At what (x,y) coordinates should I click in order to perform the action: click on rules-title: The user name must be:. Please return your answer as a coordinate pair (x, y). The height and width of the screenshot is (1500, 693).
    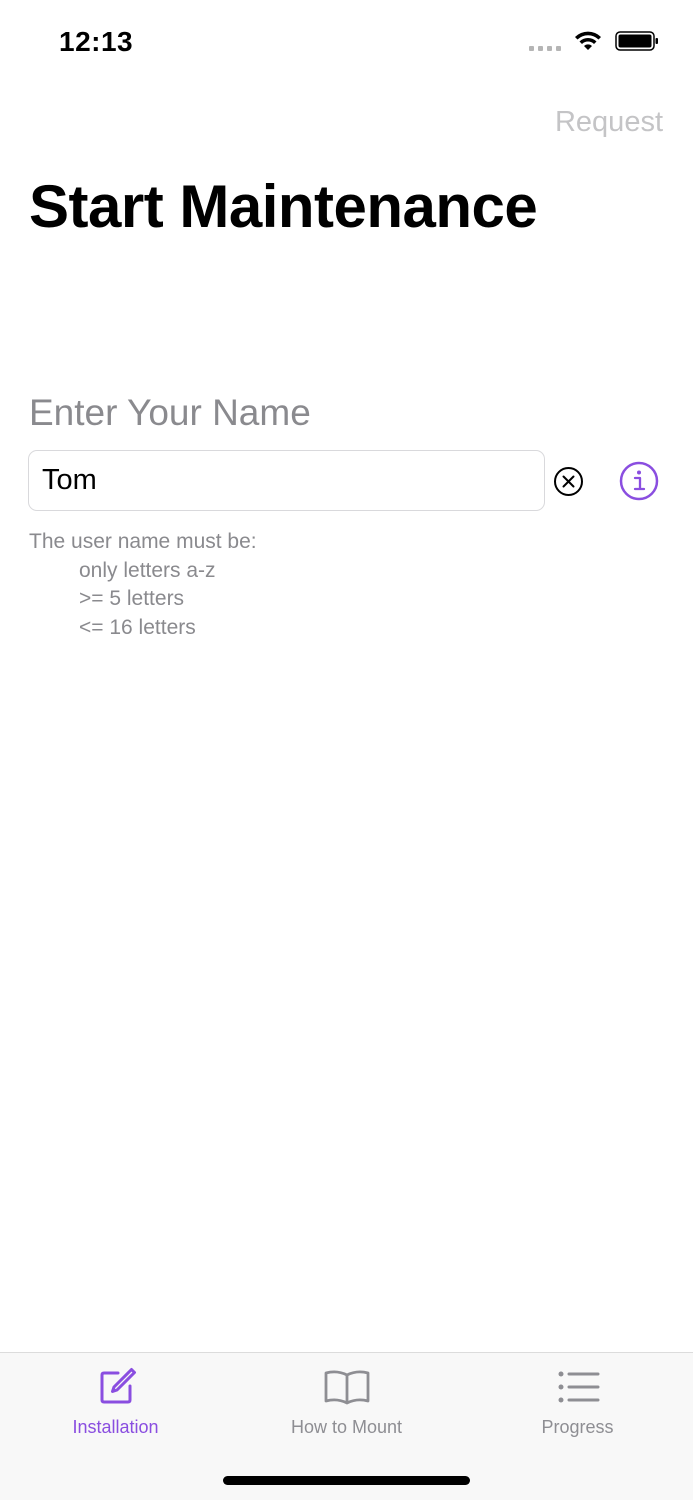
    Looking at the image, I should click on (143, 541).